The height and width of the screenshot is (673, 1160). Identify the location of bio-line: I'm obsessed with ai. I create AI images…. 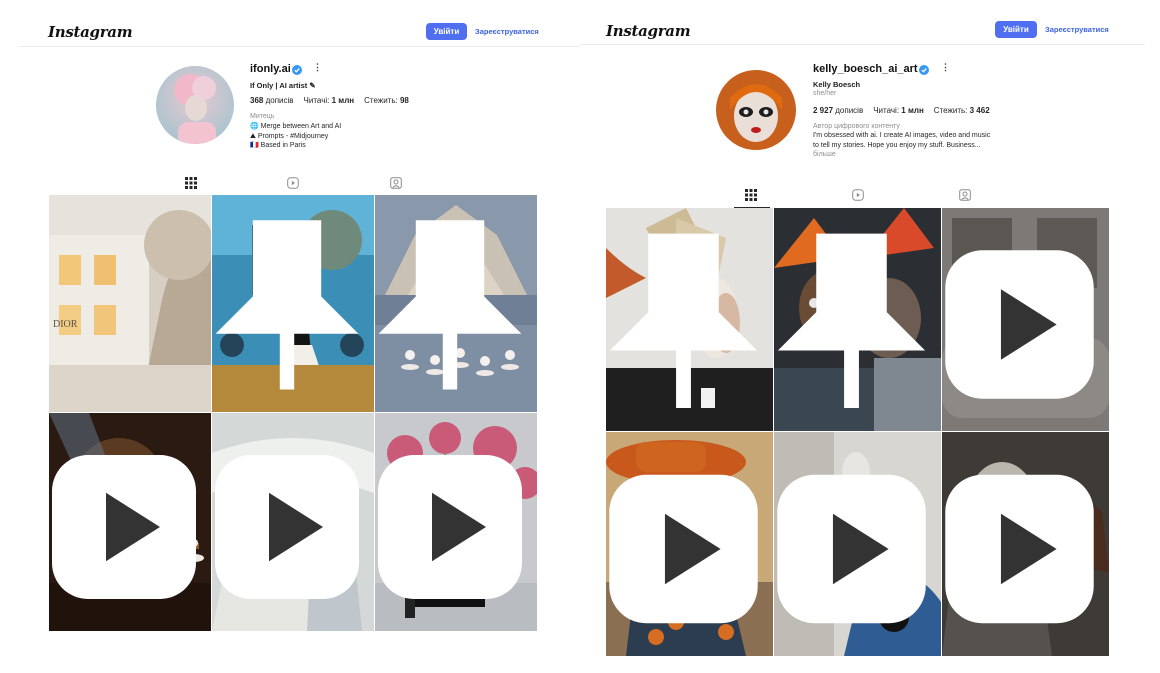
(902, 135).